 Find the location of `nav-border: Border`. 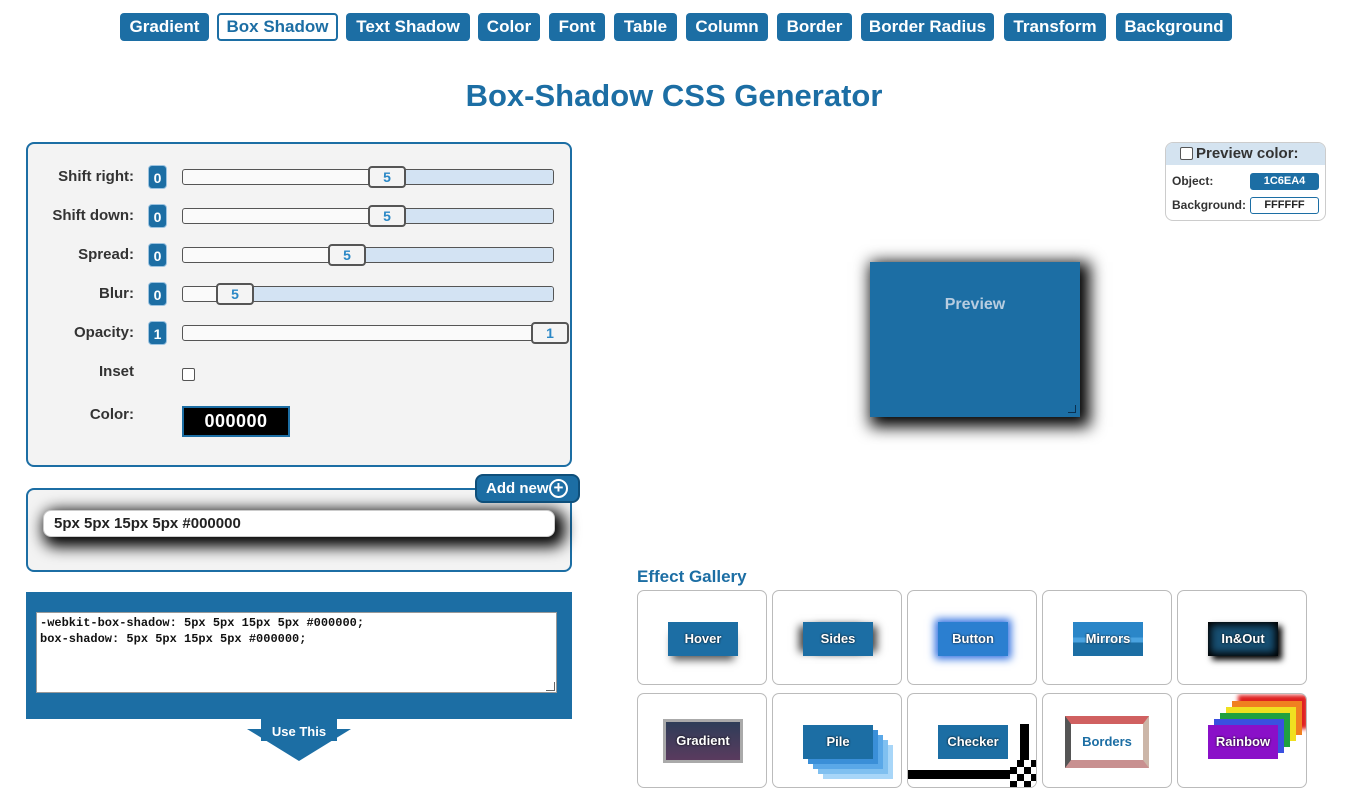

nav-border: Border is located at coordinates (814, 27).